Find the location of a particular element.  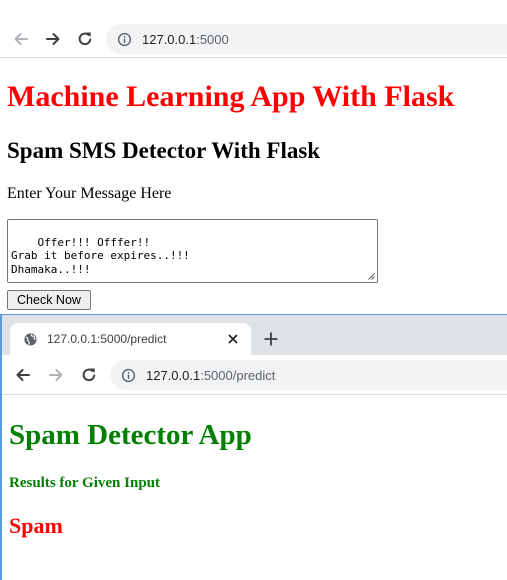

close-icon is located at coordinates (233, 339).